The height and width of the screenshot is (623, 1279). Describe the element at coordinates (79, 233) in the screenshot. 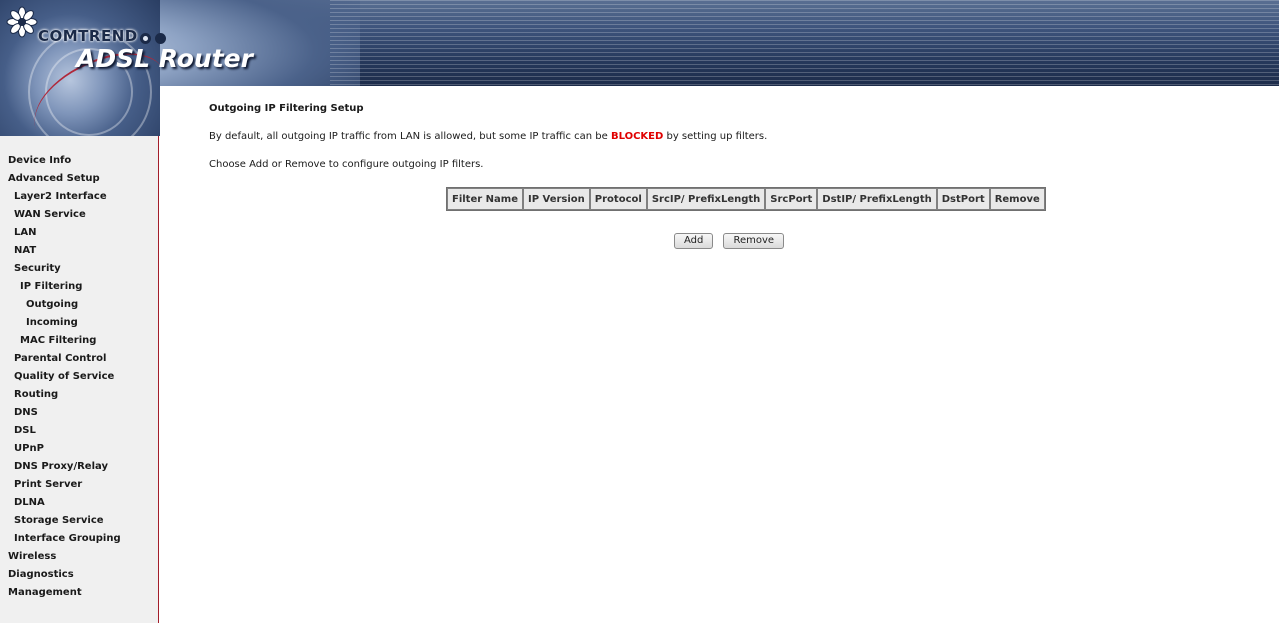

I see `sidebar-item-lan: LAN` at that location.